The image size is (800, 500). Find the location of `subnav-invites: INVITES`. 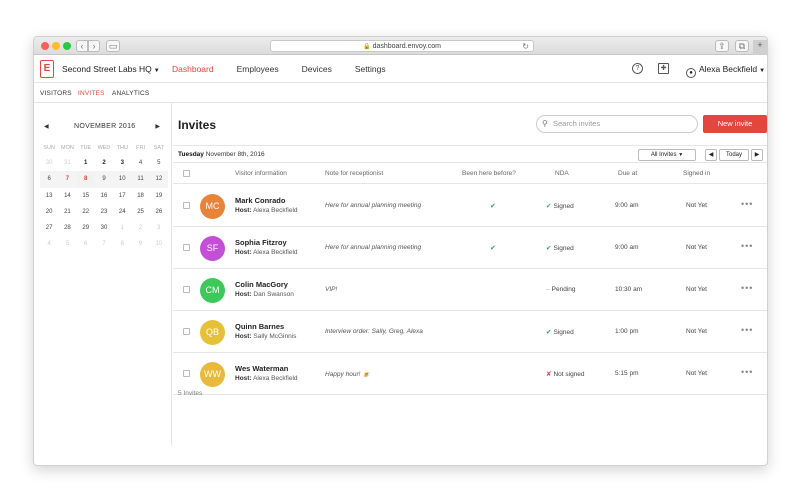

subnav-invites: INVITES is located at coordinates (91, 93).